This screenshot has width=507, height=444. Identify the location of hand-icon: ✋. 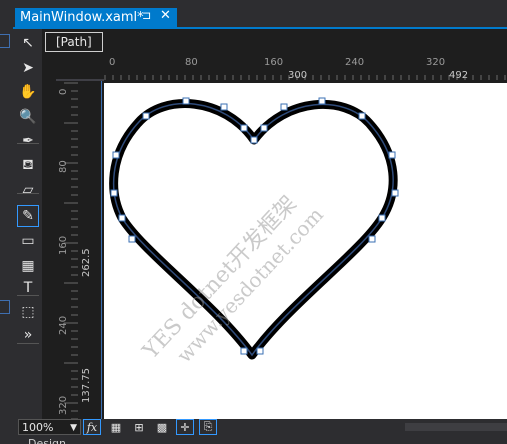
(28, 92).